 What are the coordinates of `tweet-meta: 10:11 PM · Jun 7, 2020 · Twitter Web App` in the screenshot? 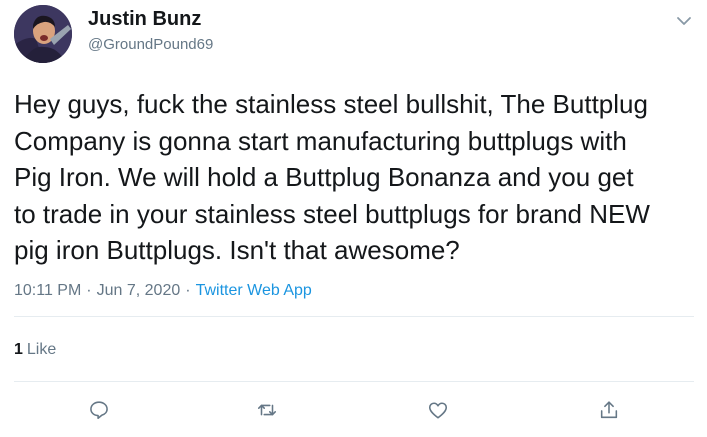 It's located at (163, 291).